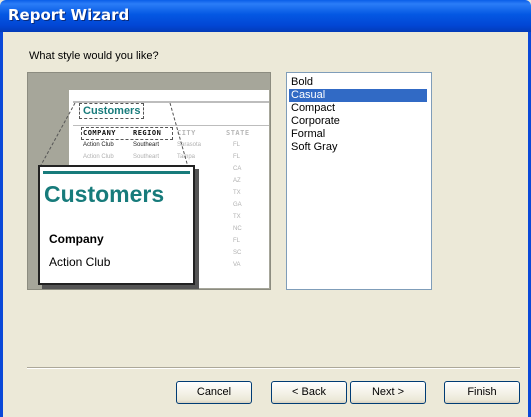  What do you see at coordinates (116, 172) in the screenshot?
I see `preview-zoom-bar` at bounding box center [116, 172].